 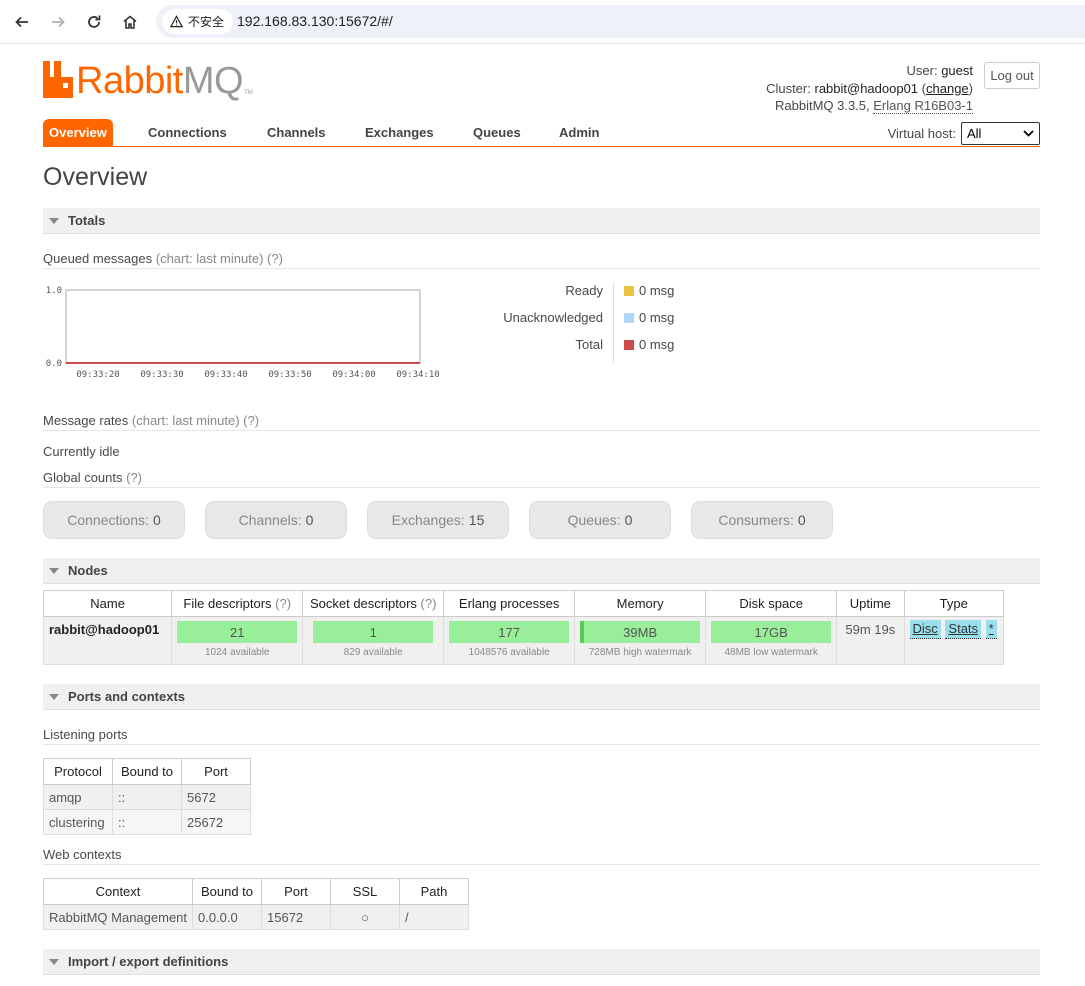 I want to click on sd-help: (?), so click(x=429, y=603).